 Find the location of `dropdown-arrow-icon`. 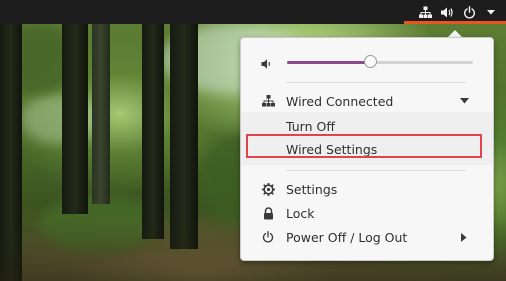

dropdown-arrow-icon is located at coordinates (491, 12).